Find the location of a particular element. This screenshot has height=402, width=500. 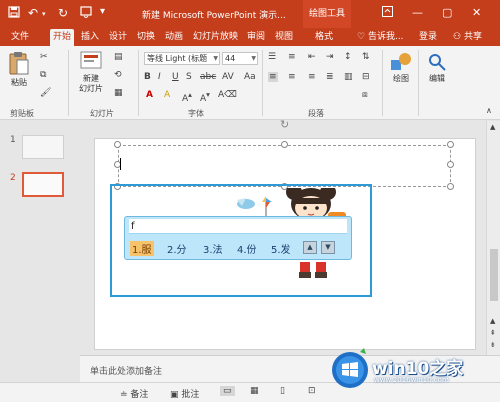

share-button: ⚇ 共享 is located at coordinates (467, 37).